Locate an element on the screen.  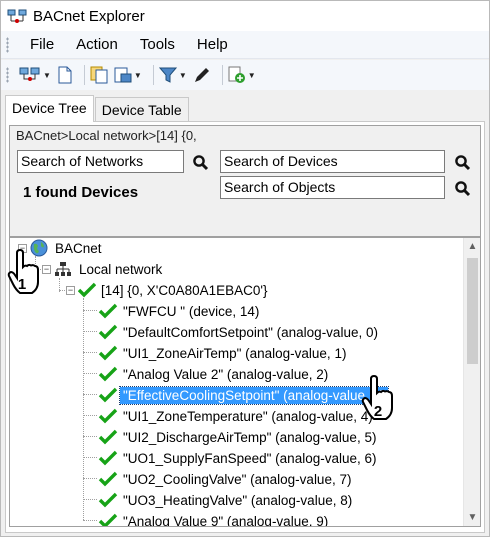
add-icon is located at coordinates (236, 74).